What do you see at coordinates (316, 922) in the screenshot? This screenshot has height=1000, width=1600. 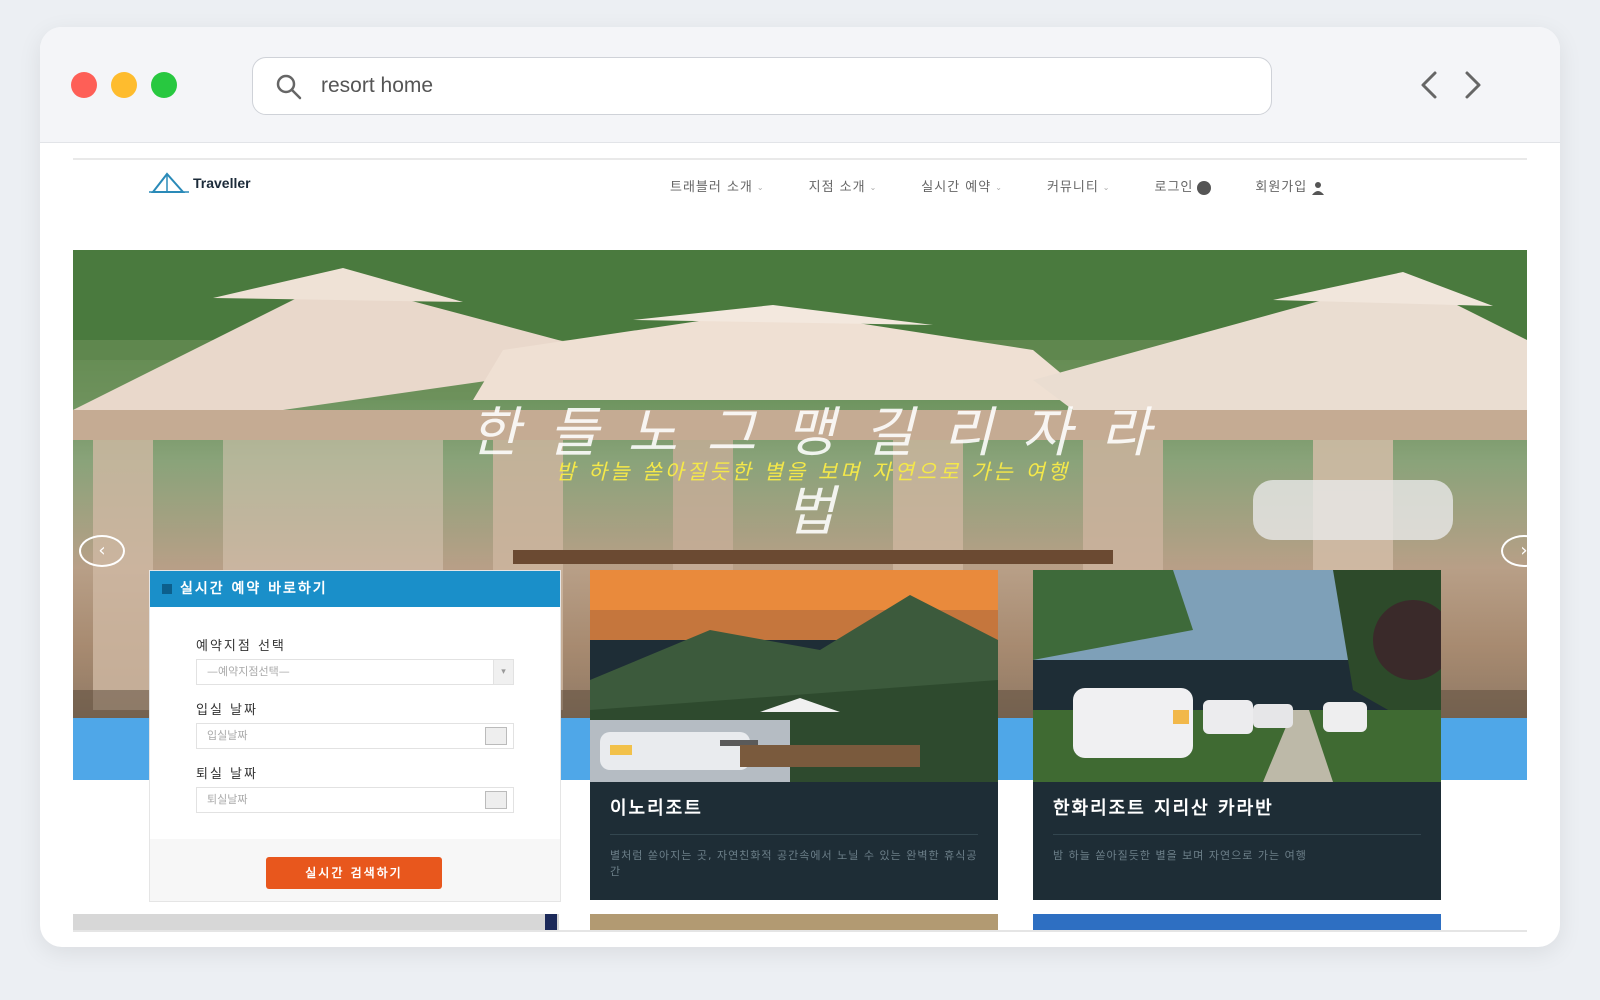 I see `bottom-scroll-strip` at bounding box center [316, 922].